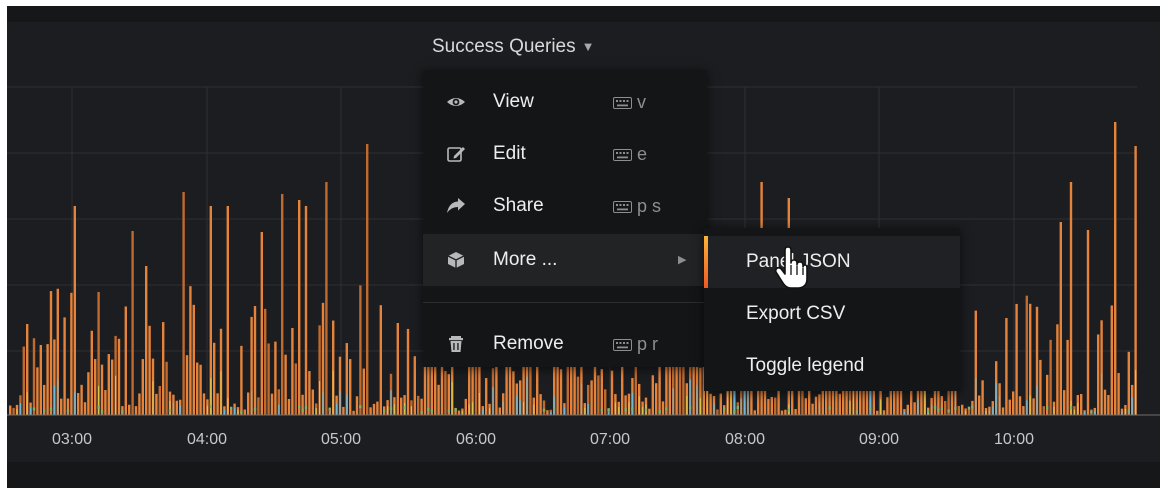 The width and height of the screenshot is (1164, 494). I want to click on menu-item-more: More ... ▶, so click(565, 260).